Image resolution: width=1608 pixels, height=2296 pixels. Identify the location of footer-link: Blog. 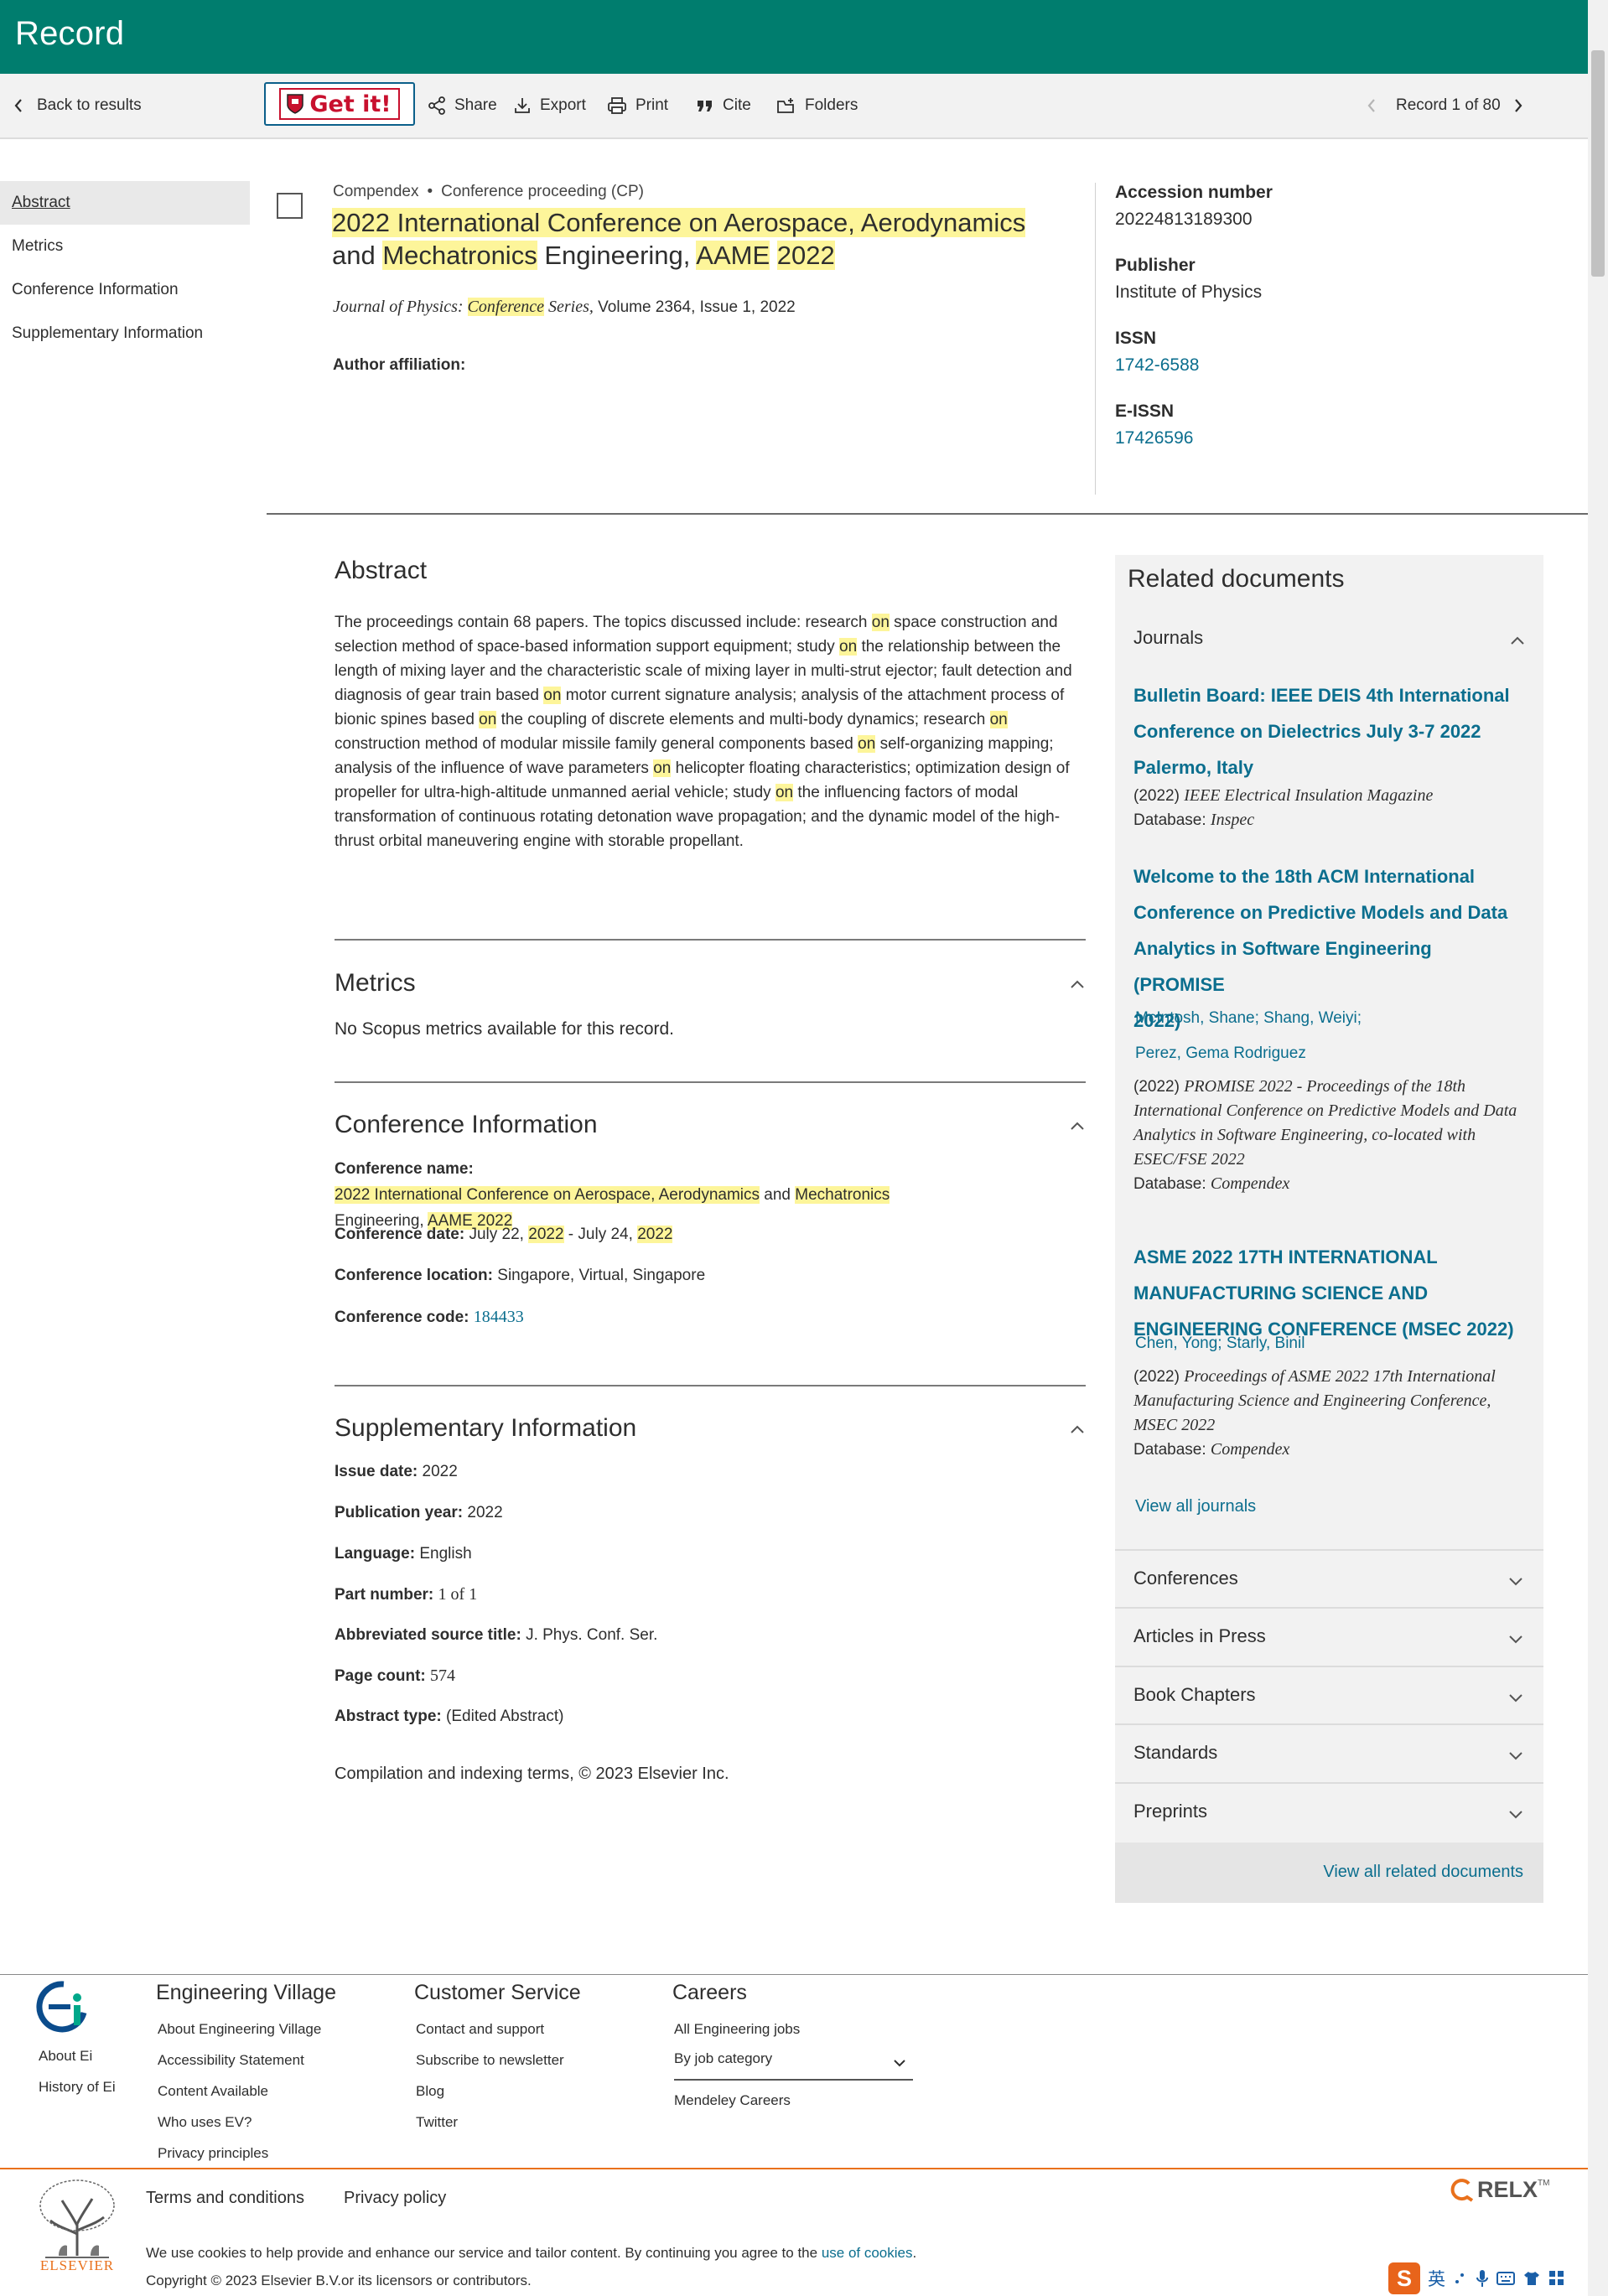
(430, 2091).